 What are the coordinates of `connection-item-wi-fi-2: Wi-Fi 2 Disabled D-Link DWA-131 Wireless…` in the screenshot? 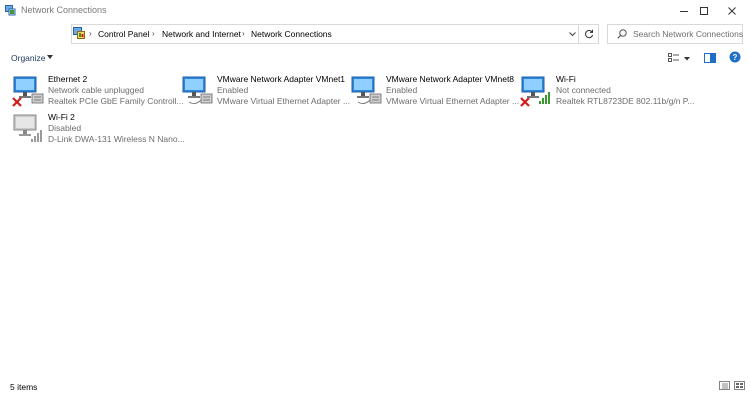 It's located at (98, 129).